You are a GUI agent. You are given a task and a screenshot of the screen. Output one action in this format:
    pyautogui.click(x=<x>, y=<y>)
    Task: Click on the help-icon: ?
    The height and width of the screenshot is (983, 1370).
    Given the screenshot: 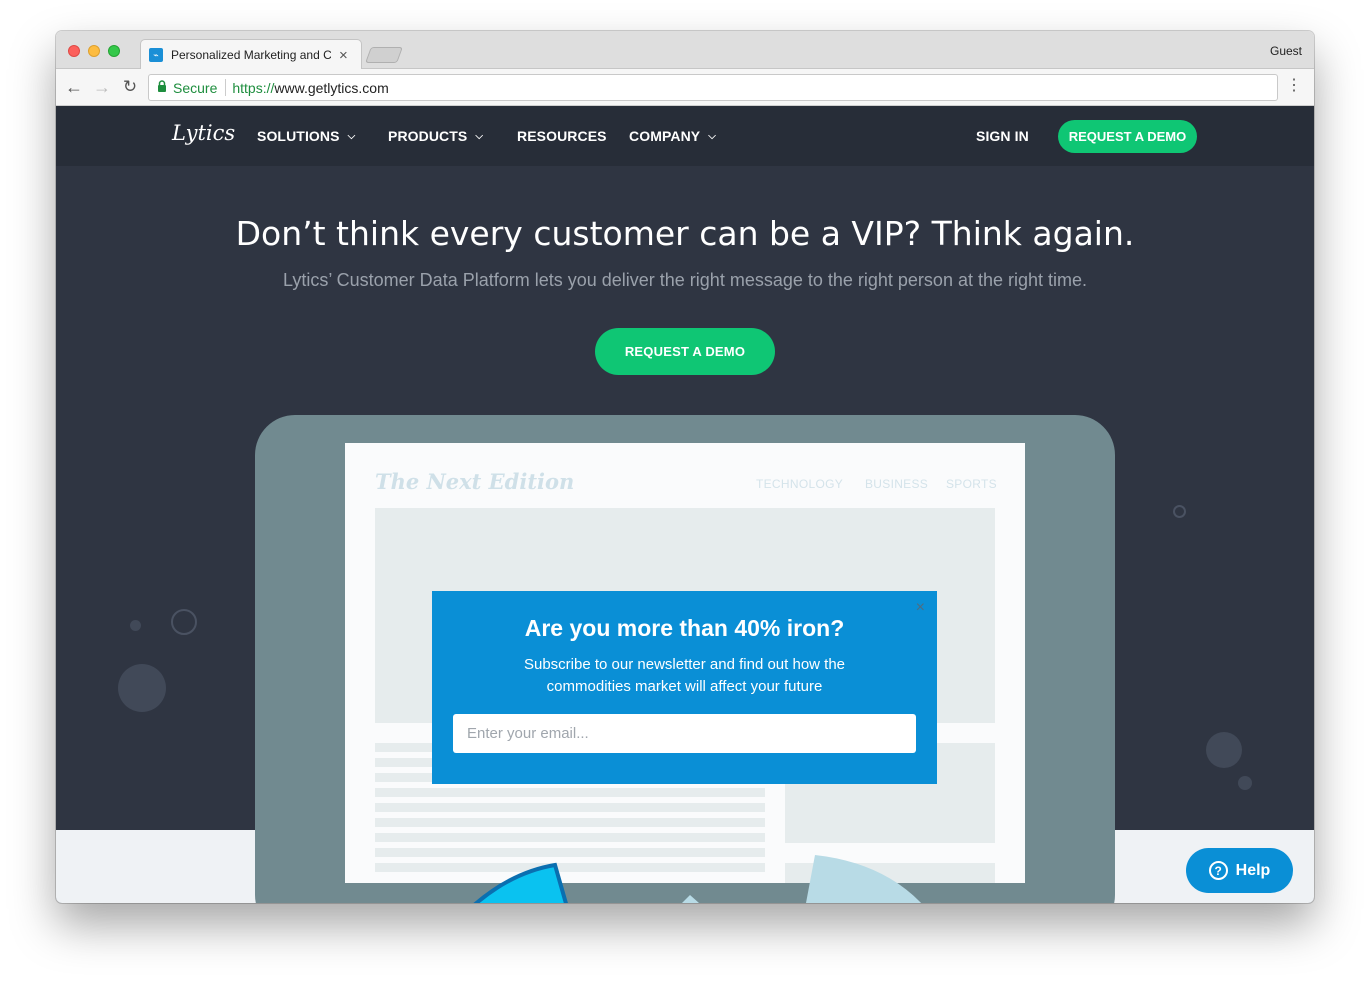 What is the action you would take?
    pyautogui.click(x=1218, y=870)
    